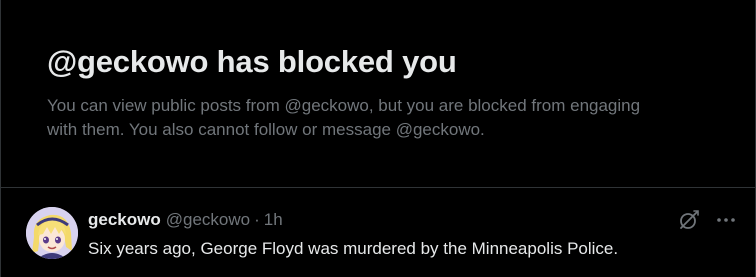  Describe the element at coordinates (252, 61) in the screenshot. I see `block-notice-title: @geckowo has blocked you` at that location.